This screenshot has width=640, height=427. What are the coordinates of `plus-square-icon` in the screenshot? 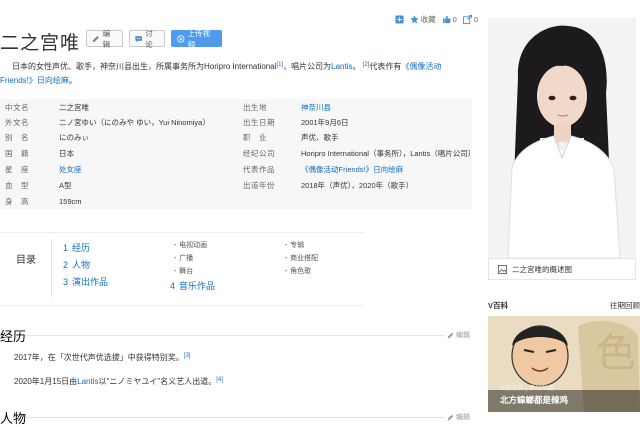 It's located at (399, 19).